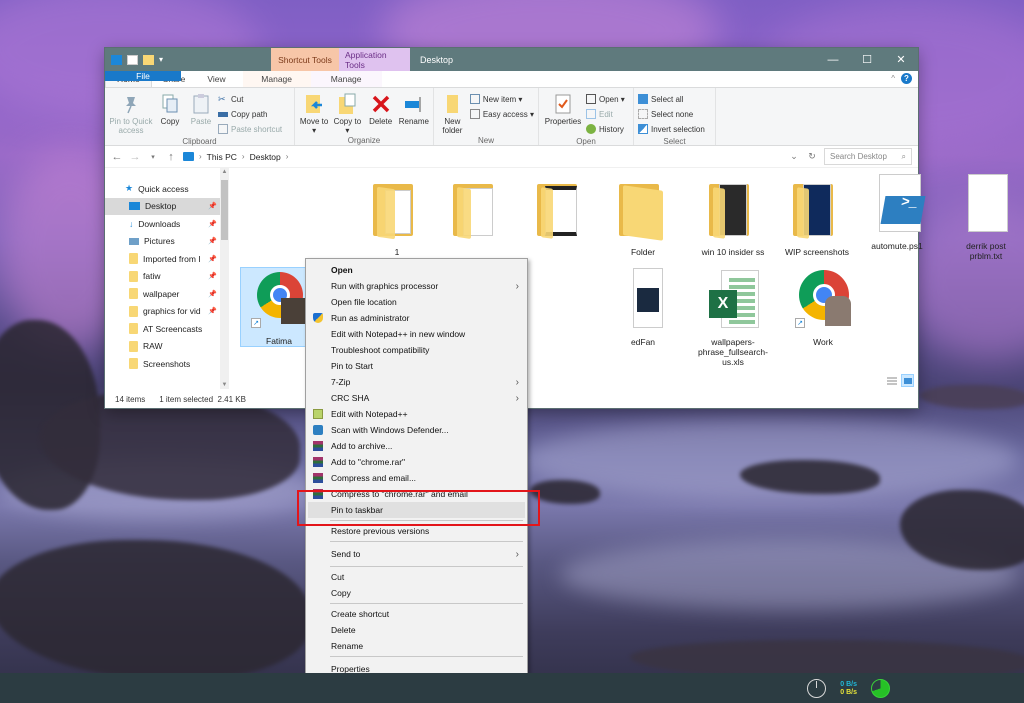 The height and width of the screenshot is (703, 1024). What do you see at coordinates (167, 206) in the screenshot?
I see `sidebar-item-desktop: Desktop 📌` at bounding box center [167, 206].